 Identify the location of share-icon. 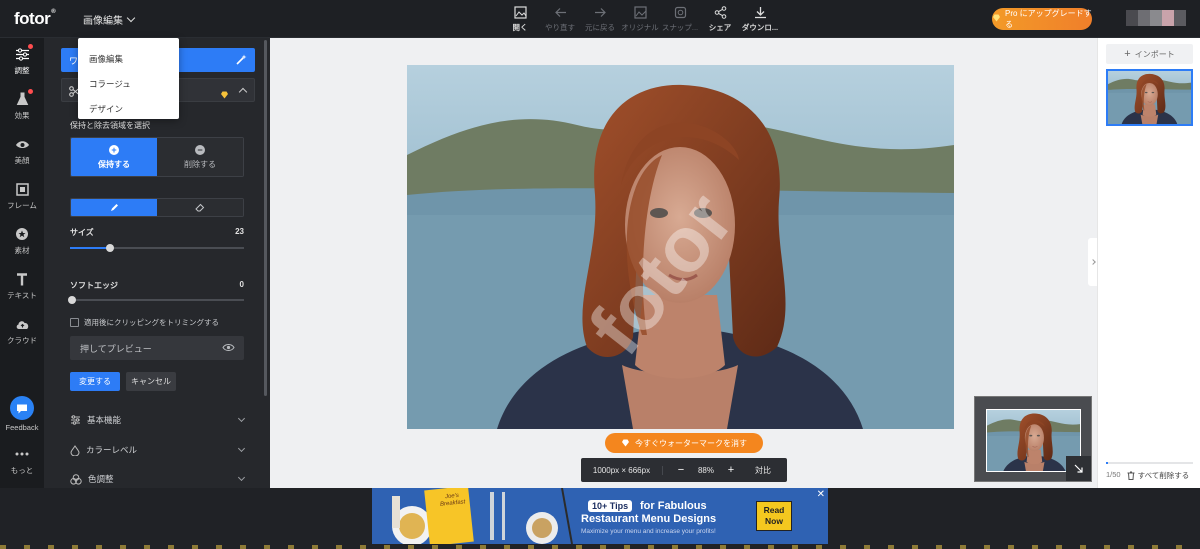
(720, 12).